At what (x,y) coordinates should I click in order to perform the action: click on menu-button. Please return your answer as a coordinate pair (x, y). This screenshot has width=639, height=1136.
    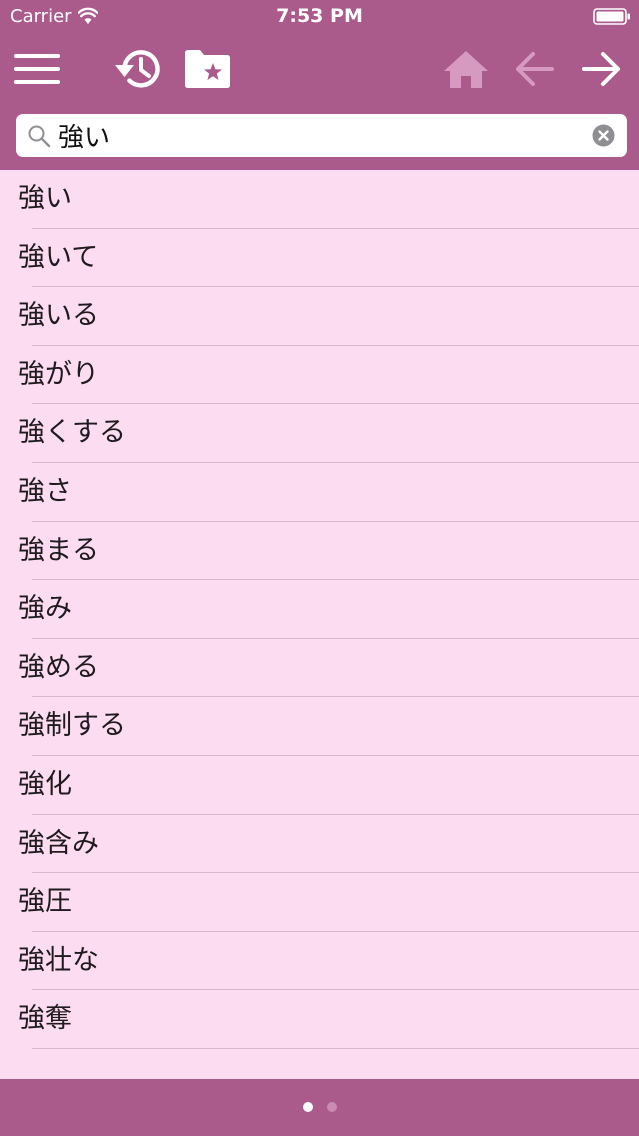
    Looking at the image, I should click on (37, 69).